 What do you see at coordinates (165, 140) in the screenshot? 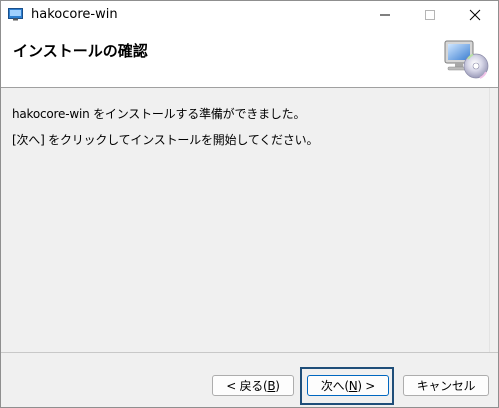
I see `instruction-message: [次へ] をクリックしてインストールを開始してください。` at bounding box center [165, 140].